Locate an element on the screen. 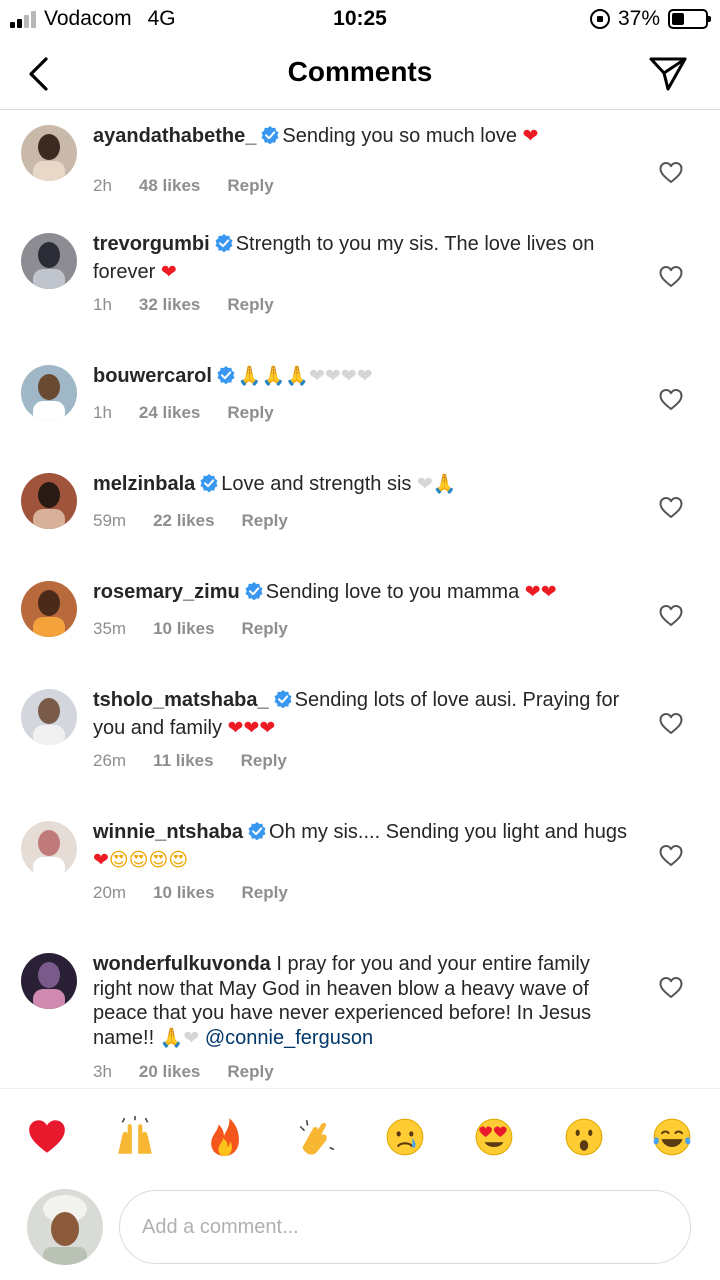 The image size is (720, 1280). comment-composer is located at coordinates (360, 1232).